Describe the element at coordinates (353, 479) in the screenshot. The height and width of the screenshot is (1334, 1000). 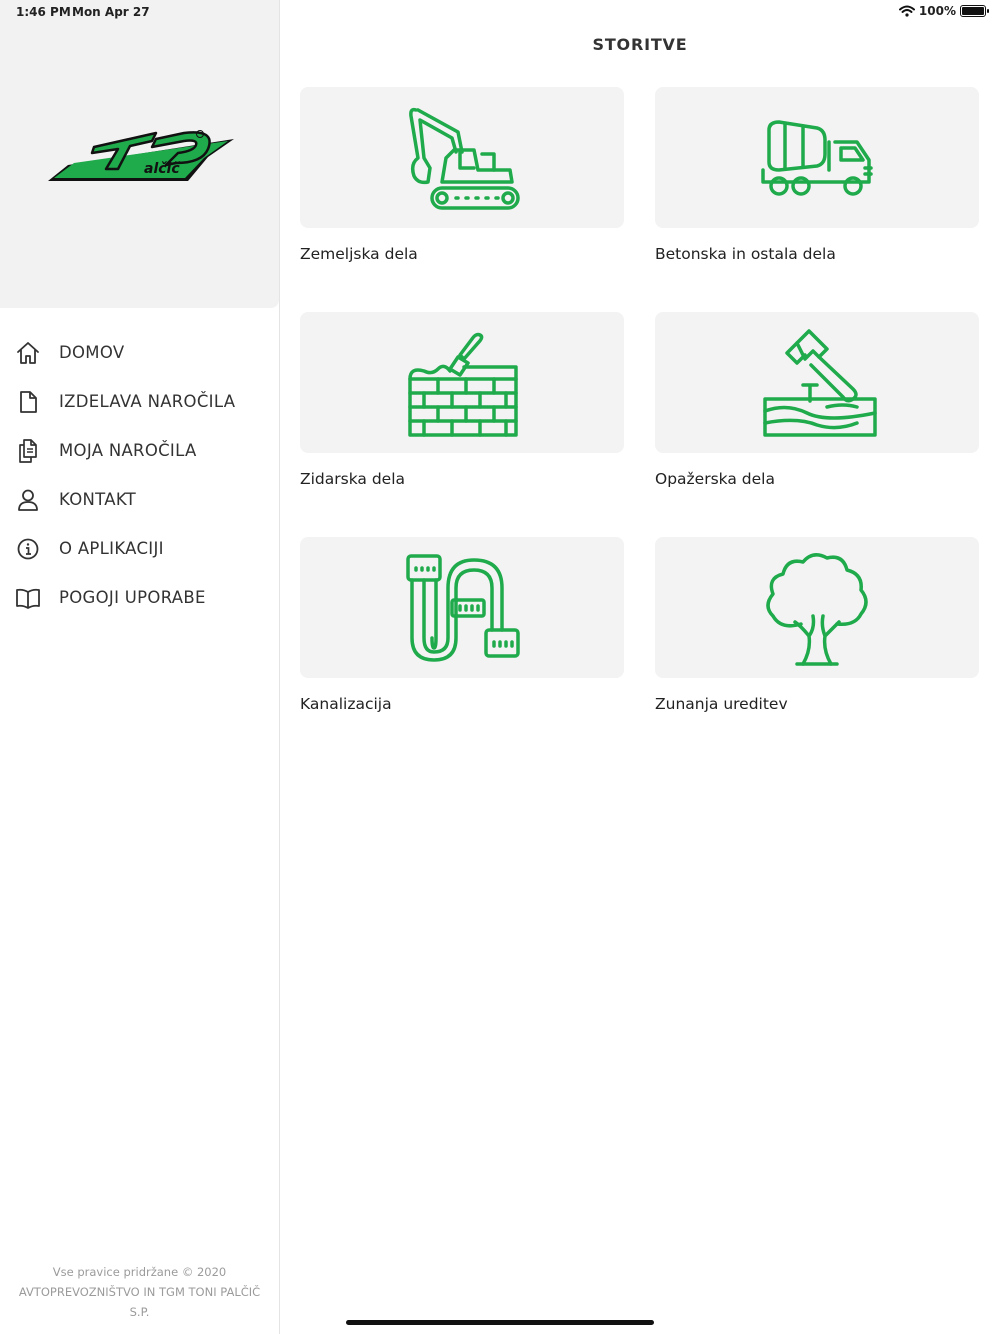
I see `service-label: Zidarska dela` at that location.